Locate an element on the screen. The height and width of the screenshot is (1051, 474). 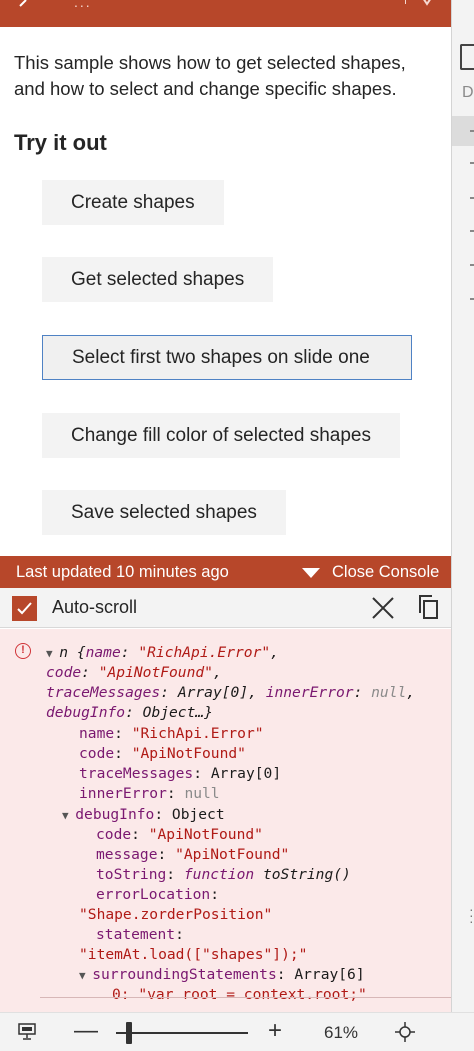
log-debug-message: message: "ApiNotFound" is located at coordinates (193, 854).